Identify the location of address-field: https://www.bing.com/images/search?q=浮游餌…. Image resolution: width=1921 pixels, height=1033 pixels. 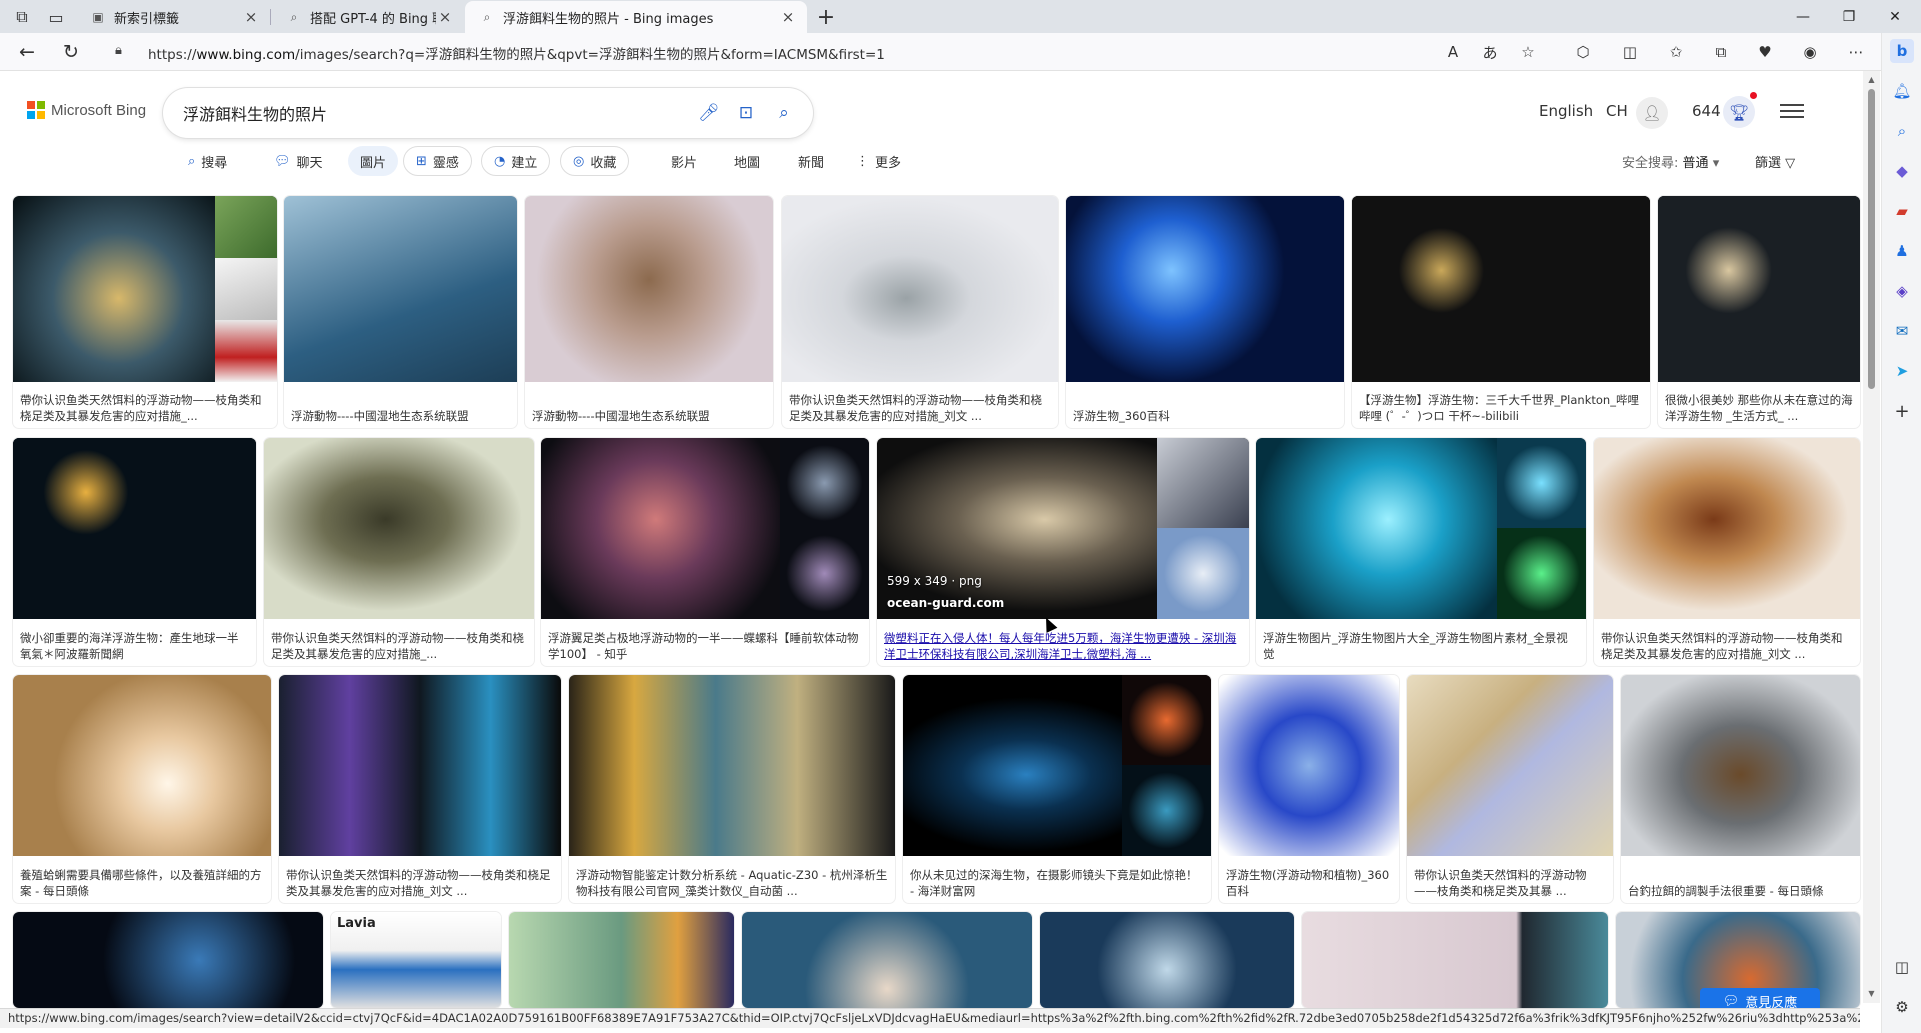
(516, 53).